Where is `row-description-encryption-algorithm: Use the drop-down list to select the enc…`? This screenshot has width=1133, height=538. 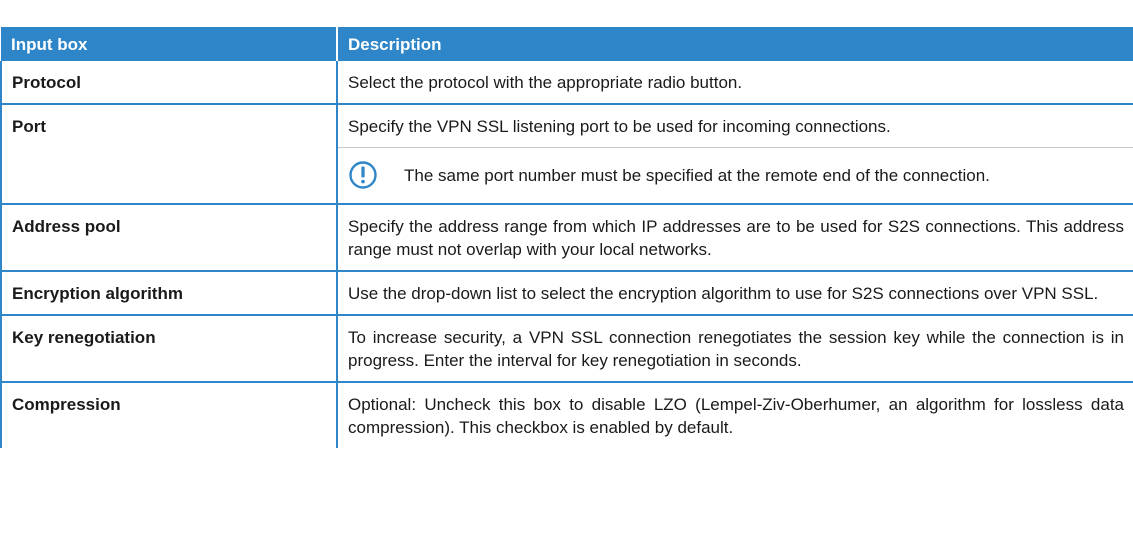 row-description-encryption-algorithm: Use the drop-down list to select the enc… is located at coordinates (735, 293).